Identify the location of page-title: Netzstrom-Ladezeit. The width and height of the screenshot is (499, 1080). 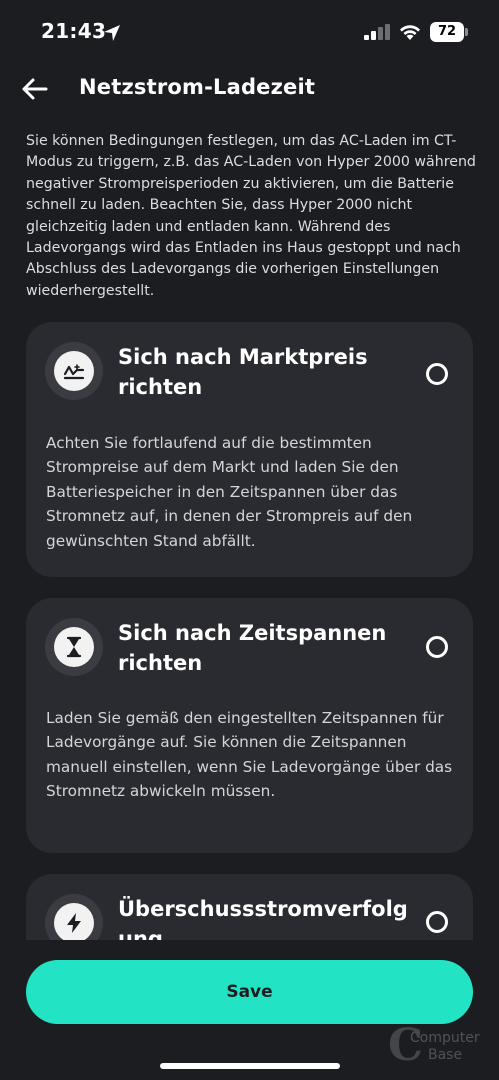
(197, 87).